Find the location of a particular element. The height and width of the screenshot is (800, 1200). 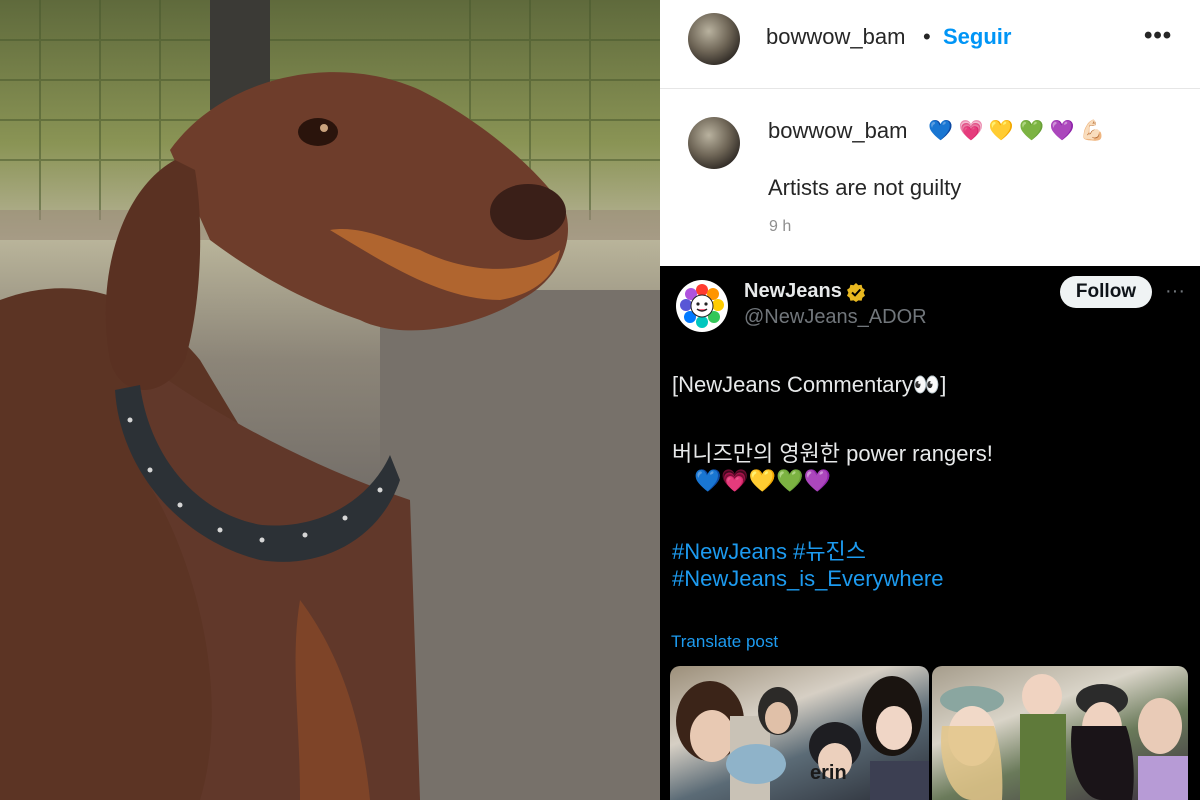

more-options-icon: ••• is located at coordinates (1158, 36).